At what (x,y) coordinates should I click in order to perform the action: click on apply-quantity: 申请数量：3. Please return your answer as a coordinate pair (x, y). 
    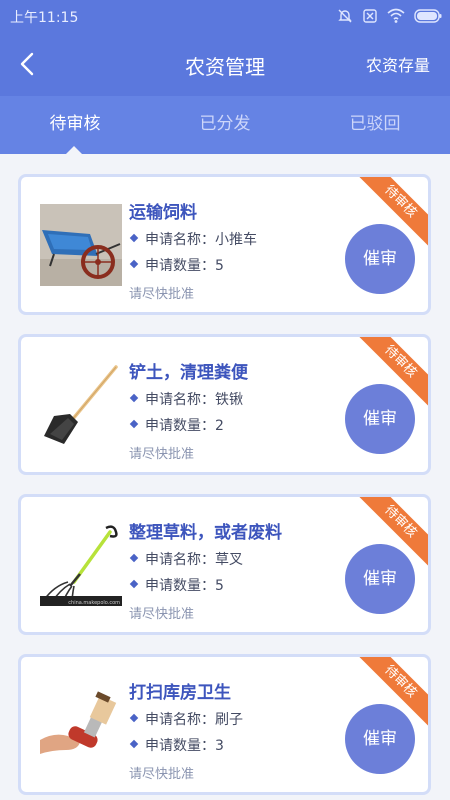
    Looking at the image, I should click on (176, 745).